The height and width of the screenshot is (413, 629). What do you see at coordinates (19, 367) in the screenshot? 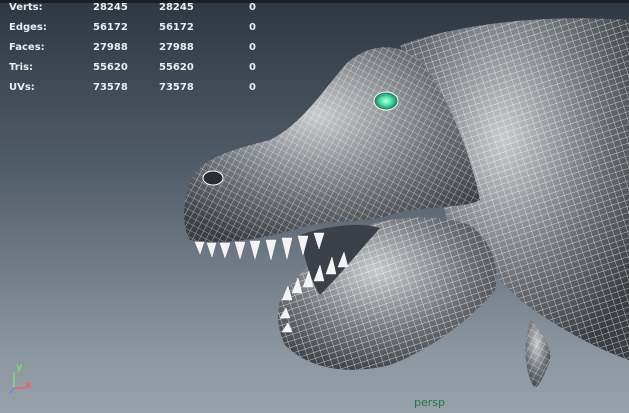
I see `axis-y-label: y` at bounding box center [19, 367].